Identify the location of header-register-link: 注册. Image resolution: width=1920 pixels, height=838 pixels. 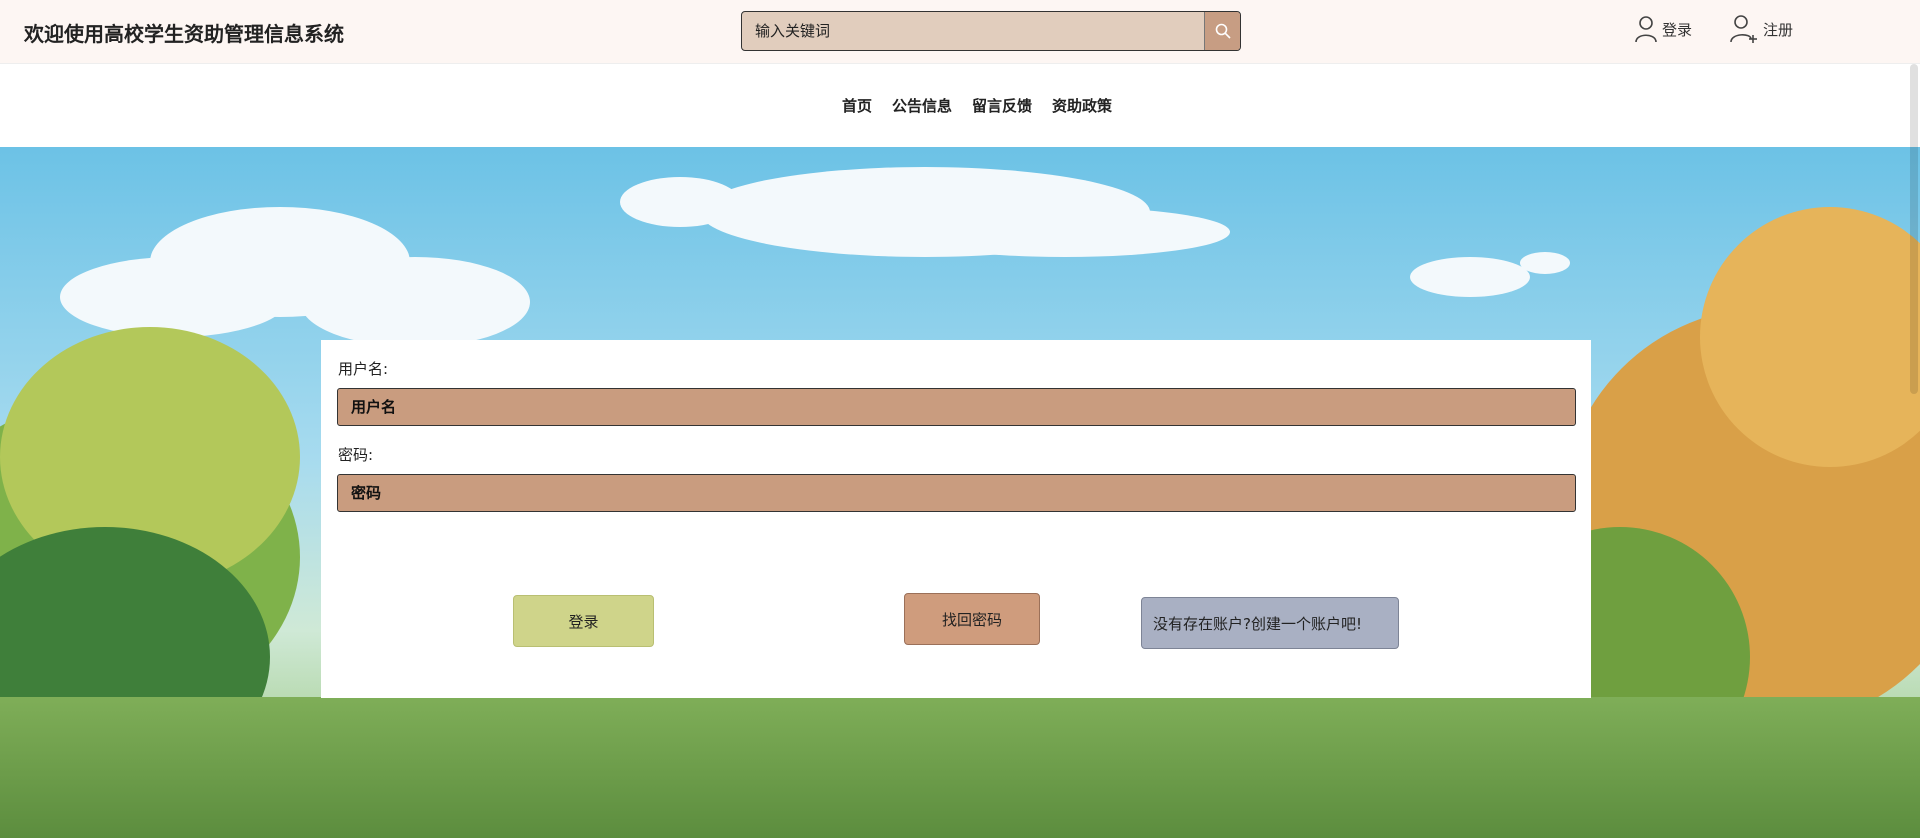
(1761, 29).